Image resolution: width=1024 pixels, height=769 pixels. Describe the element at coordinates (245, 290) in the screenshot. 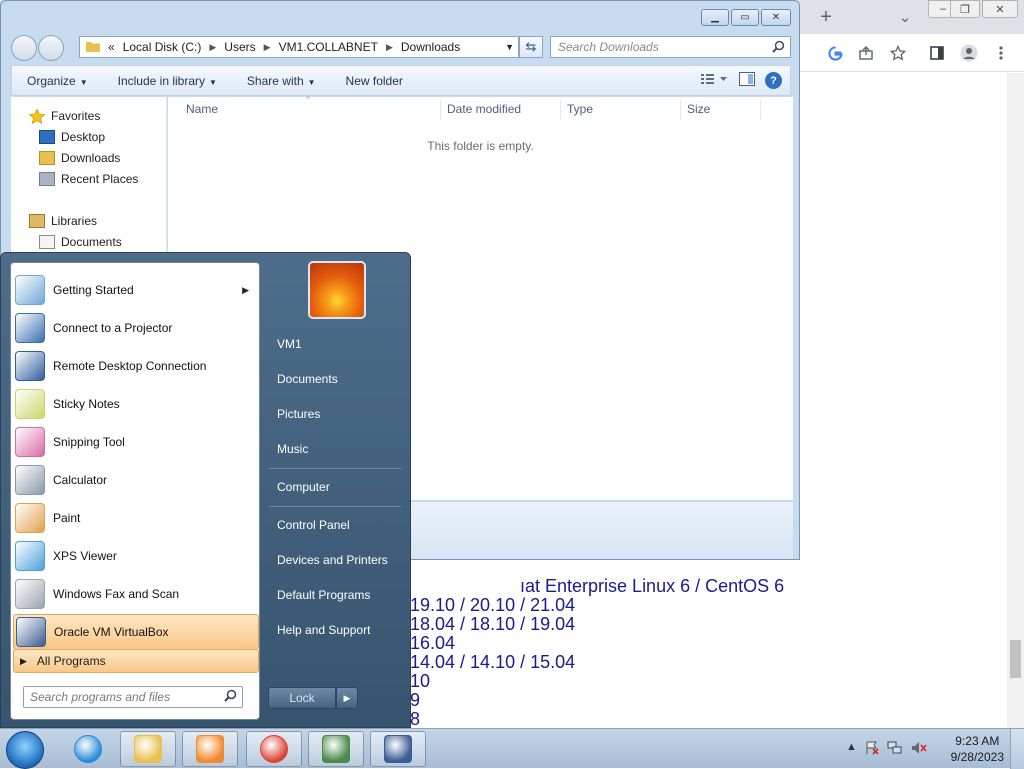

I see `submenu-arrow-icon: ▶` at that location.